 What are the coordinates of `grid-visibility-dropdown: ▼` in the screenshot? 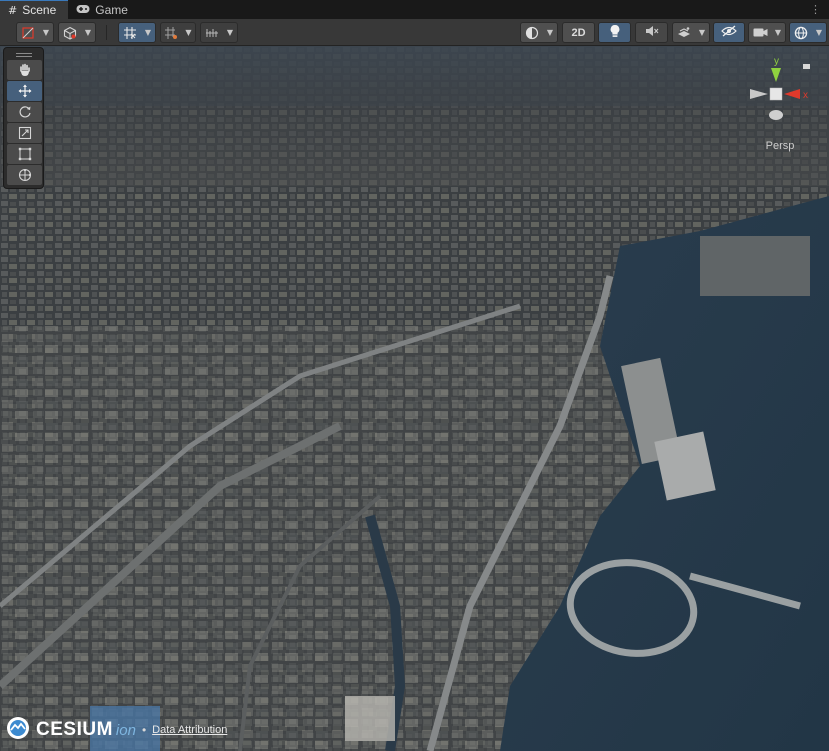 It's located at (219, 32).